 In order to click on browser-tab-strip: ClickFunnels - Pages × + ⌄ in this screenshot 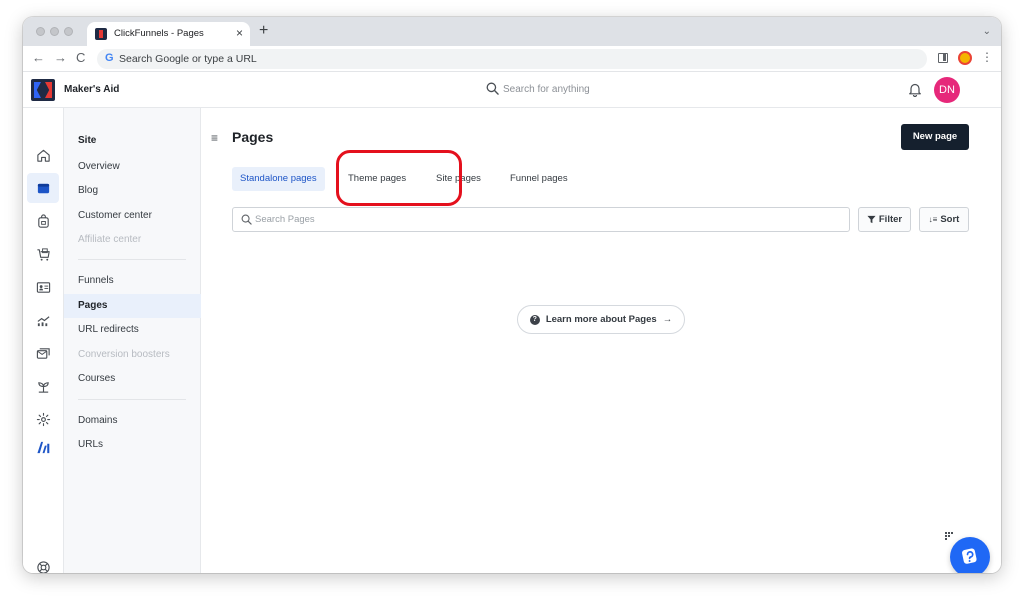, I will do `click(512, 31)`.